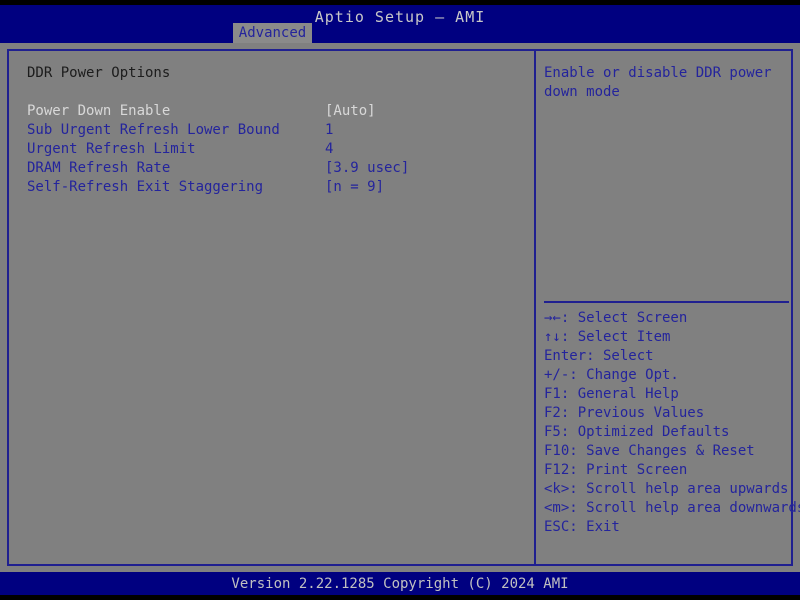 The width and height of the screenshot is (800, 600). I want to click on legend-line: F10: Save Changes & Reset, so click(649, 451).